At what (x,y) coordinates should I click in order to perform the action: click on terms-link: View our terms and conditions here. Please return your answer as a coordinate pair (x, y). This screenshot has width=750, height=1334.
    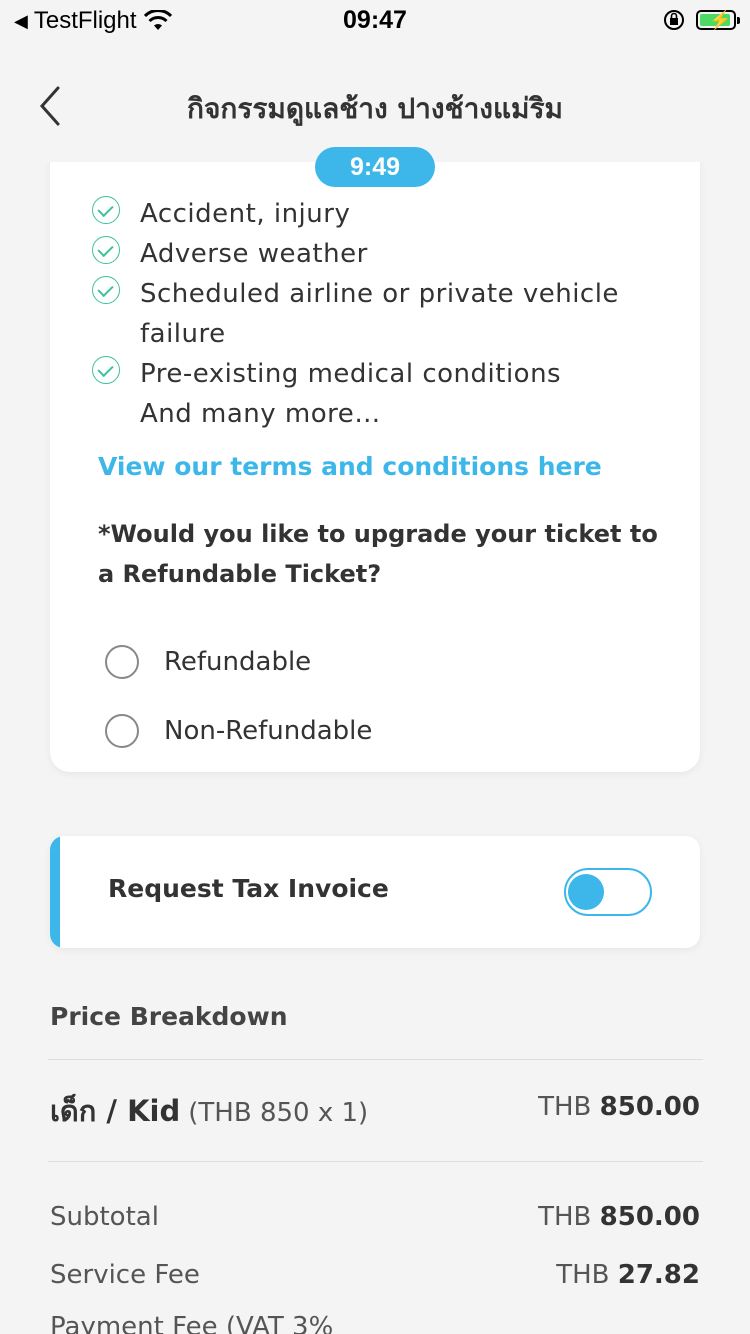
    Looking at the image, I should click on (350, 466).